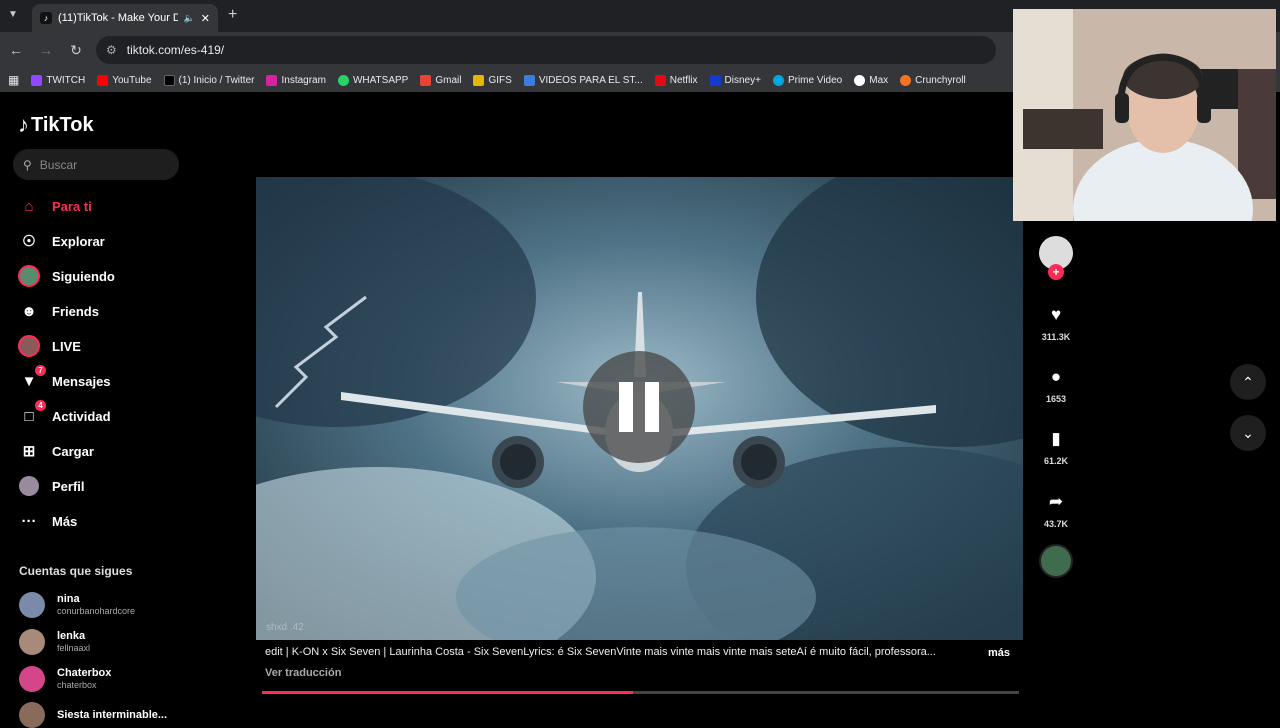  I want to click on chevron-down-icon: ⌄, so click(1248, 432).